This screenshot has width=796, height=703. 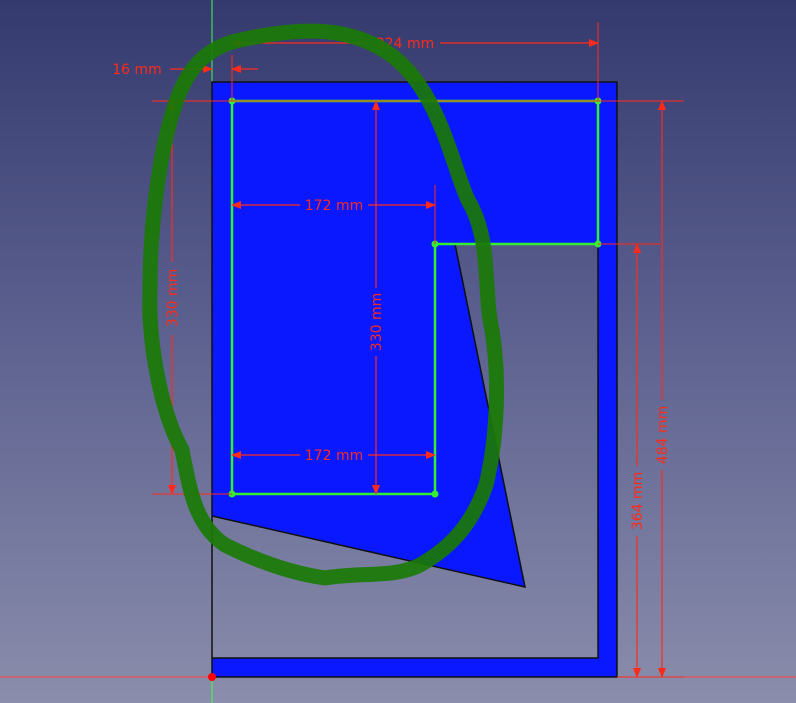 What do you see at coordinates (638, 501) in the screenshot?
I see `dim-right-inner-height: 364 mm` at bounding box center [638, 501].